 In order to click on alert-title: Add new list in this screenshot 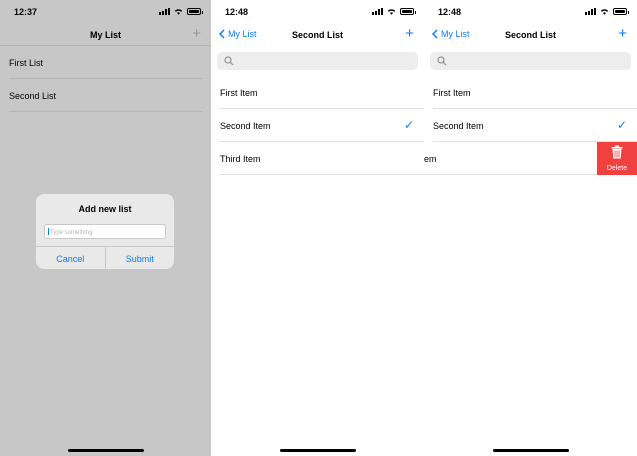, I will do `click(105, 209)`.